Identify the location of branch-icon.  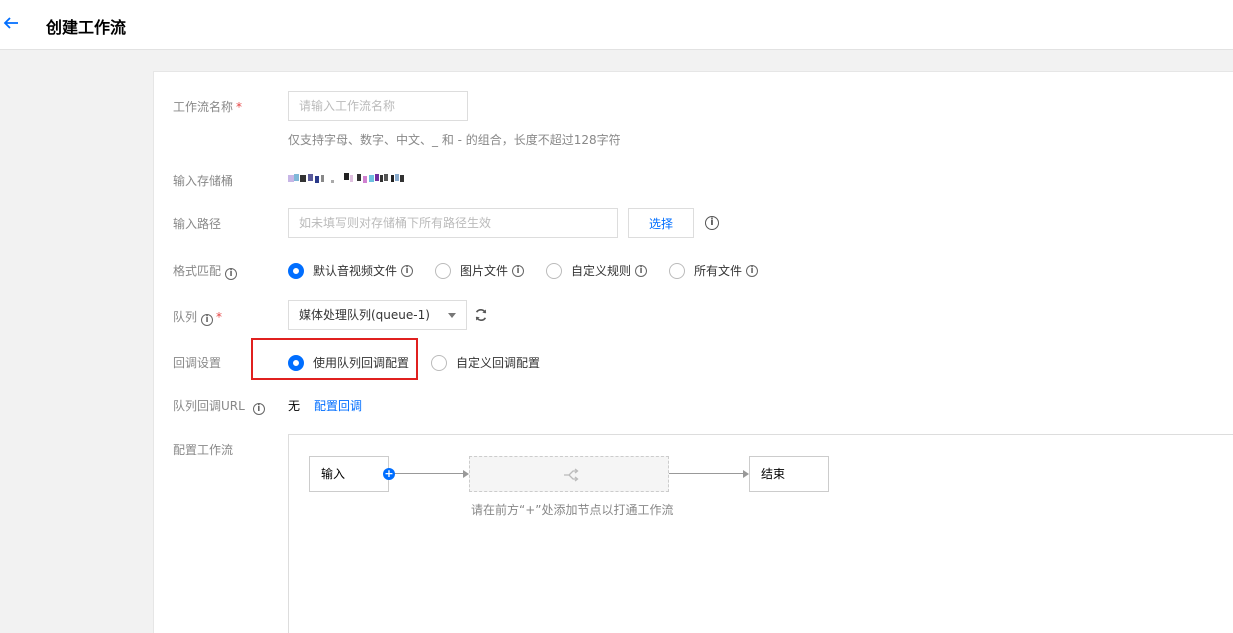
(571, 475).